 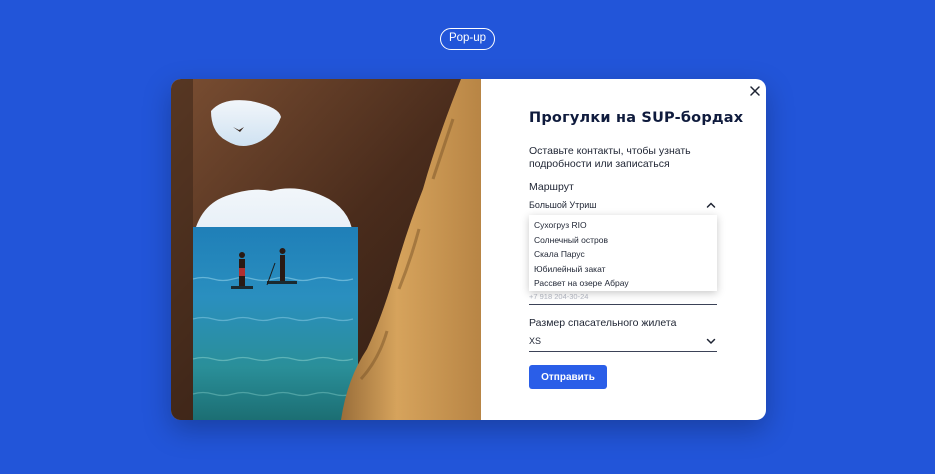 I want to click on route-select: Большой Утриш, so click(x=623, y=207).